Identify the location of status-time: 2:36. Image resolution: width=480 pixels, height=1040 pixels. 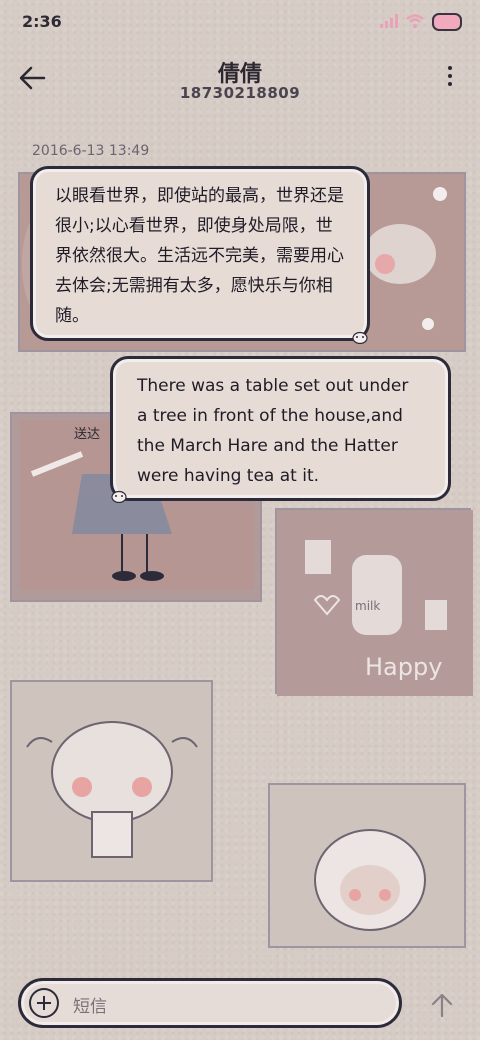
(42, 21).